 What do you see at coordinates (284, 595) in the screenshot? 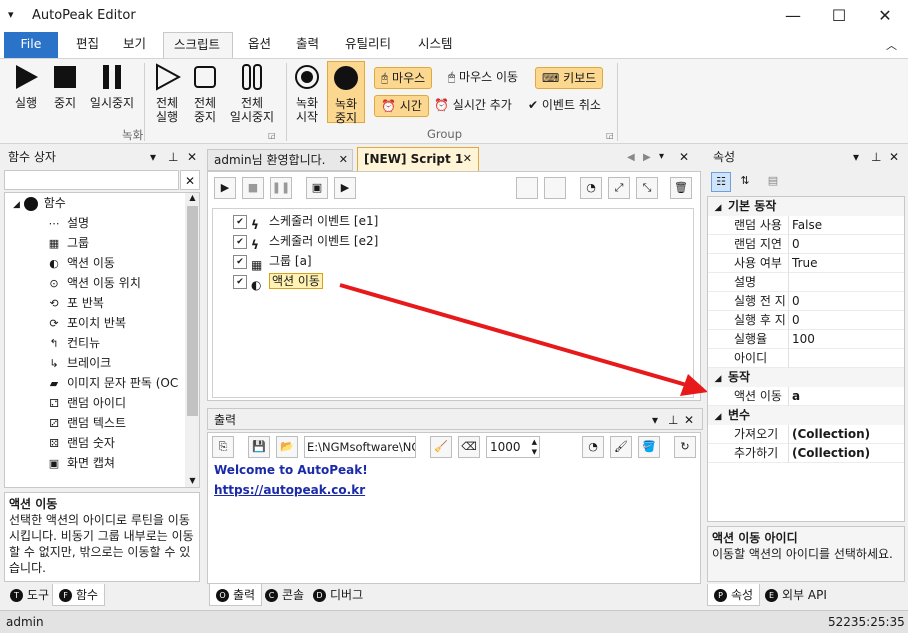
I see `tab-console: C 콘솔` at bounding box center [284, 595].